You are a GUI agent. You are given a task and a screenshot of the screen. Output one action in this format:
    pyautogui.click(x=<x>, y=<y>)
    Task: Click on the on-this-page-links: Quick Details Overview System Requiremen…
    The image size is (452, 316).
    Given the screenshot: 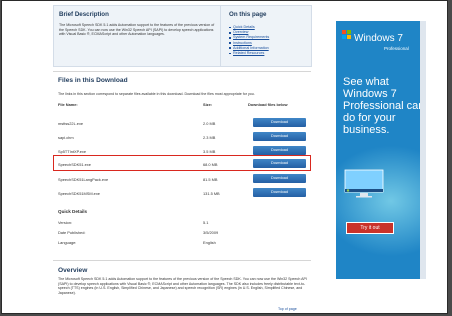 What is the action you would take?
    pyautogui.click(x=249, y=40)
    